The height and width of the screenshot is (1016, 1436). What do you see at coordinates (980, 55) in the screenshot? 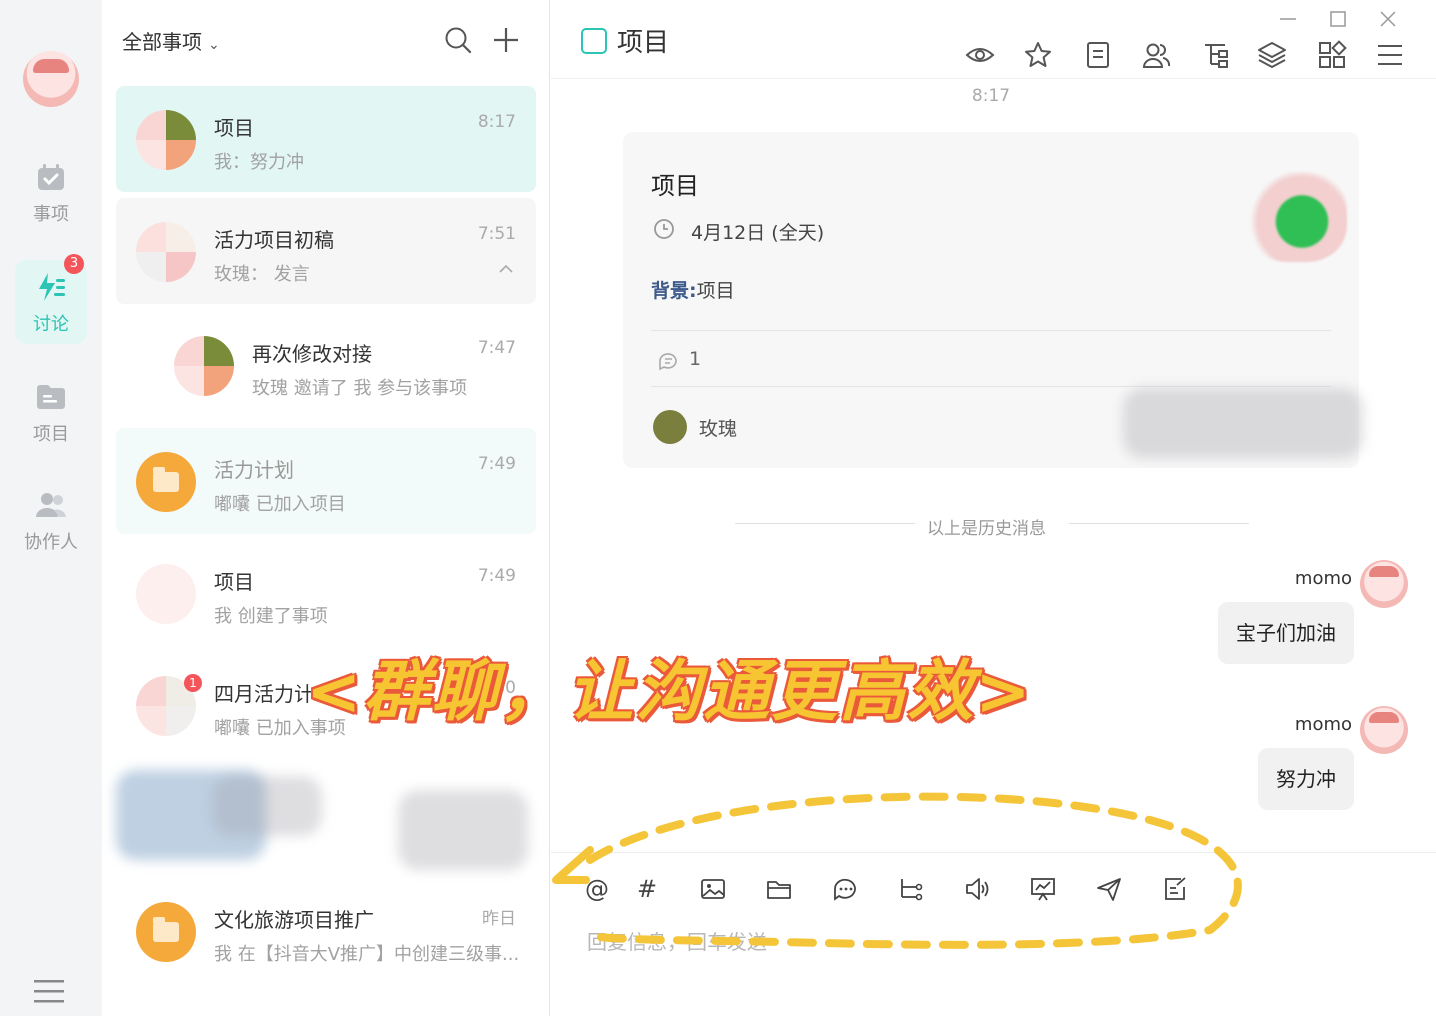
I see `eye-icon` at bounding box center [980, 55].